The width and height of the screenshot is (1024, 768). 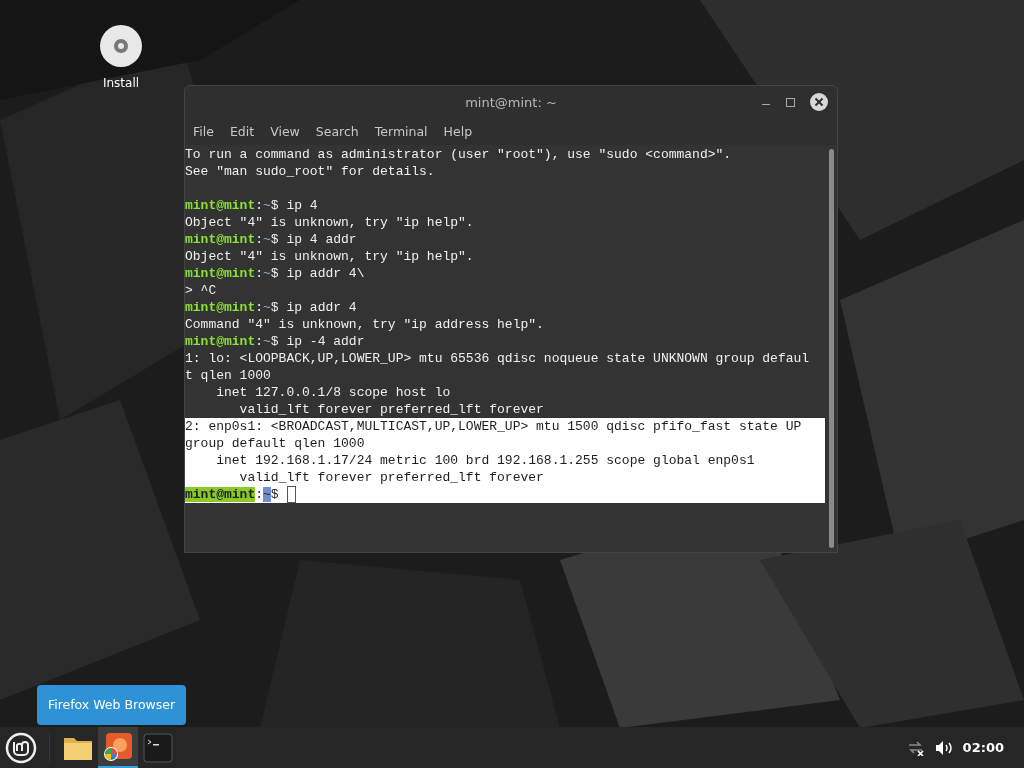 What do you see at coordinates (819, 102) in the screenshot?
I see `close-icon` at bounding box center [819, 102].